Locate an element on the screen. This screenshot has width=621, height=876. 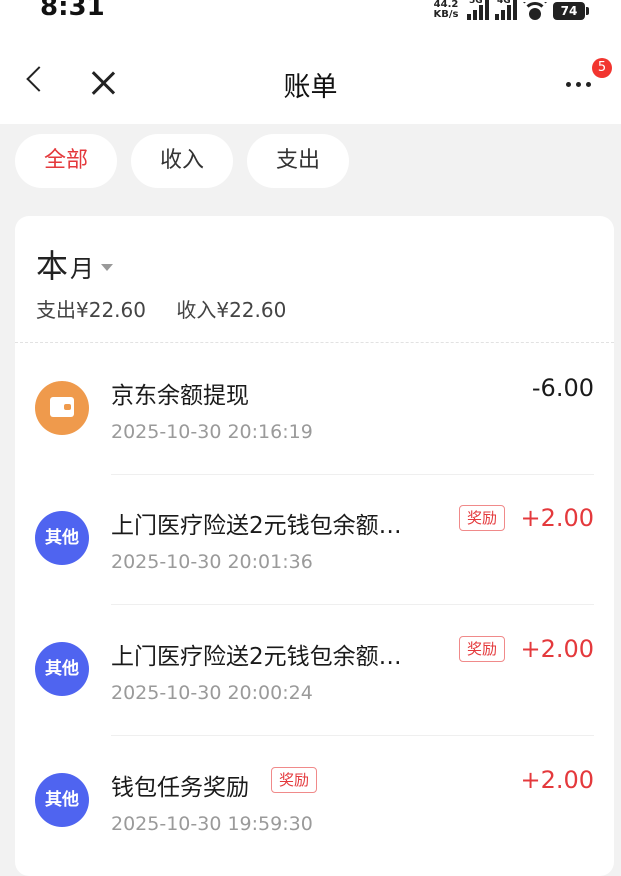
signal-5g-label: 5G is located at coordinates (476, 3).